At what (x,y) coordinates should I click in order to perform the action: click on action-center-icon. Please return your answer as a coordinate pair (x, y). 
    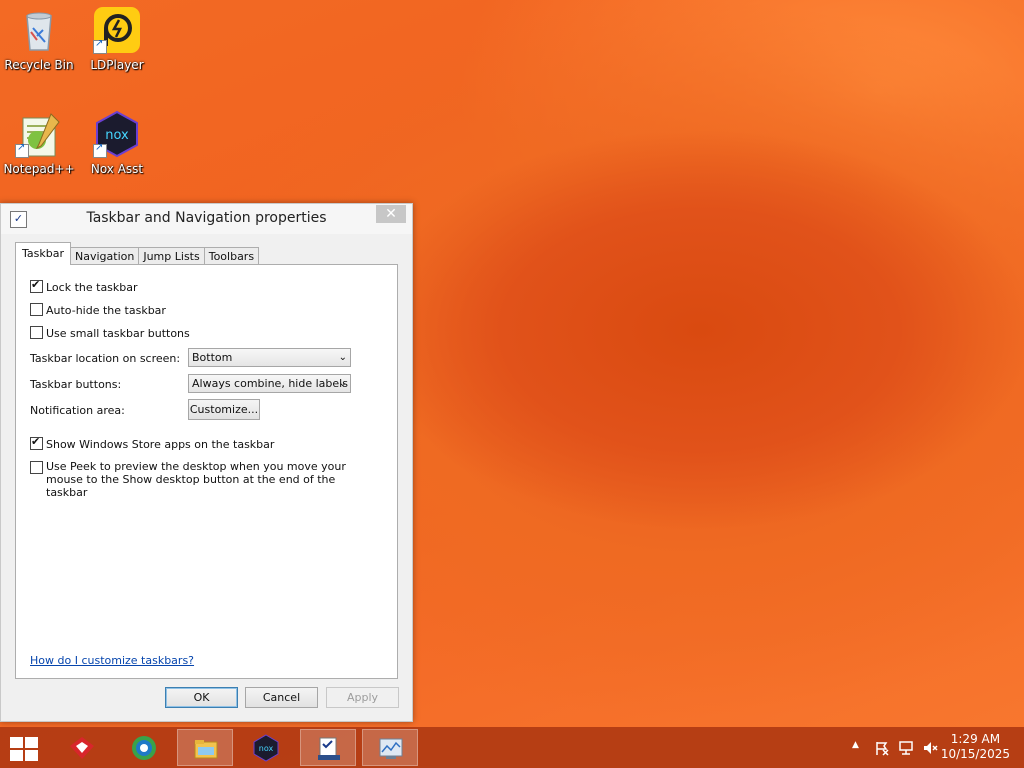
    Looking at the image, I should click on (883, 747).